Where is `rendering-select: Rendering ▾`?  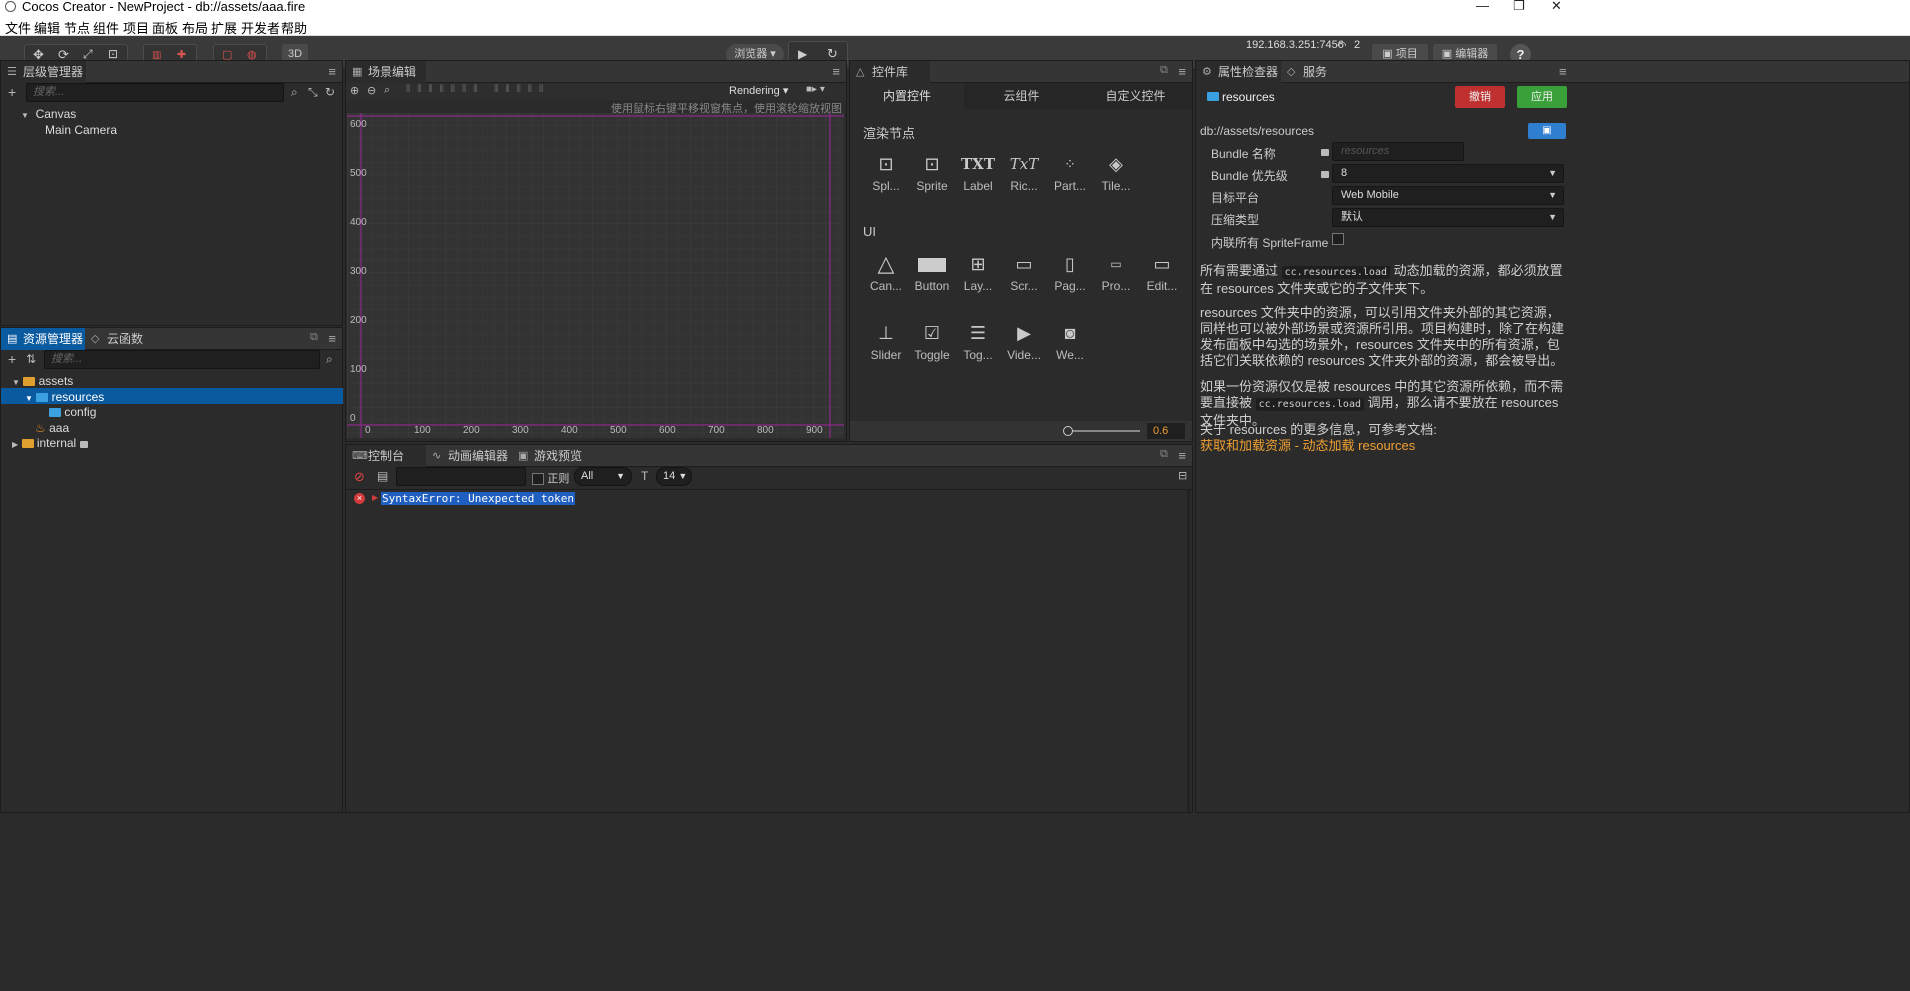 rendering-select: Rendering ▾ is located at coordinates (758, 90).